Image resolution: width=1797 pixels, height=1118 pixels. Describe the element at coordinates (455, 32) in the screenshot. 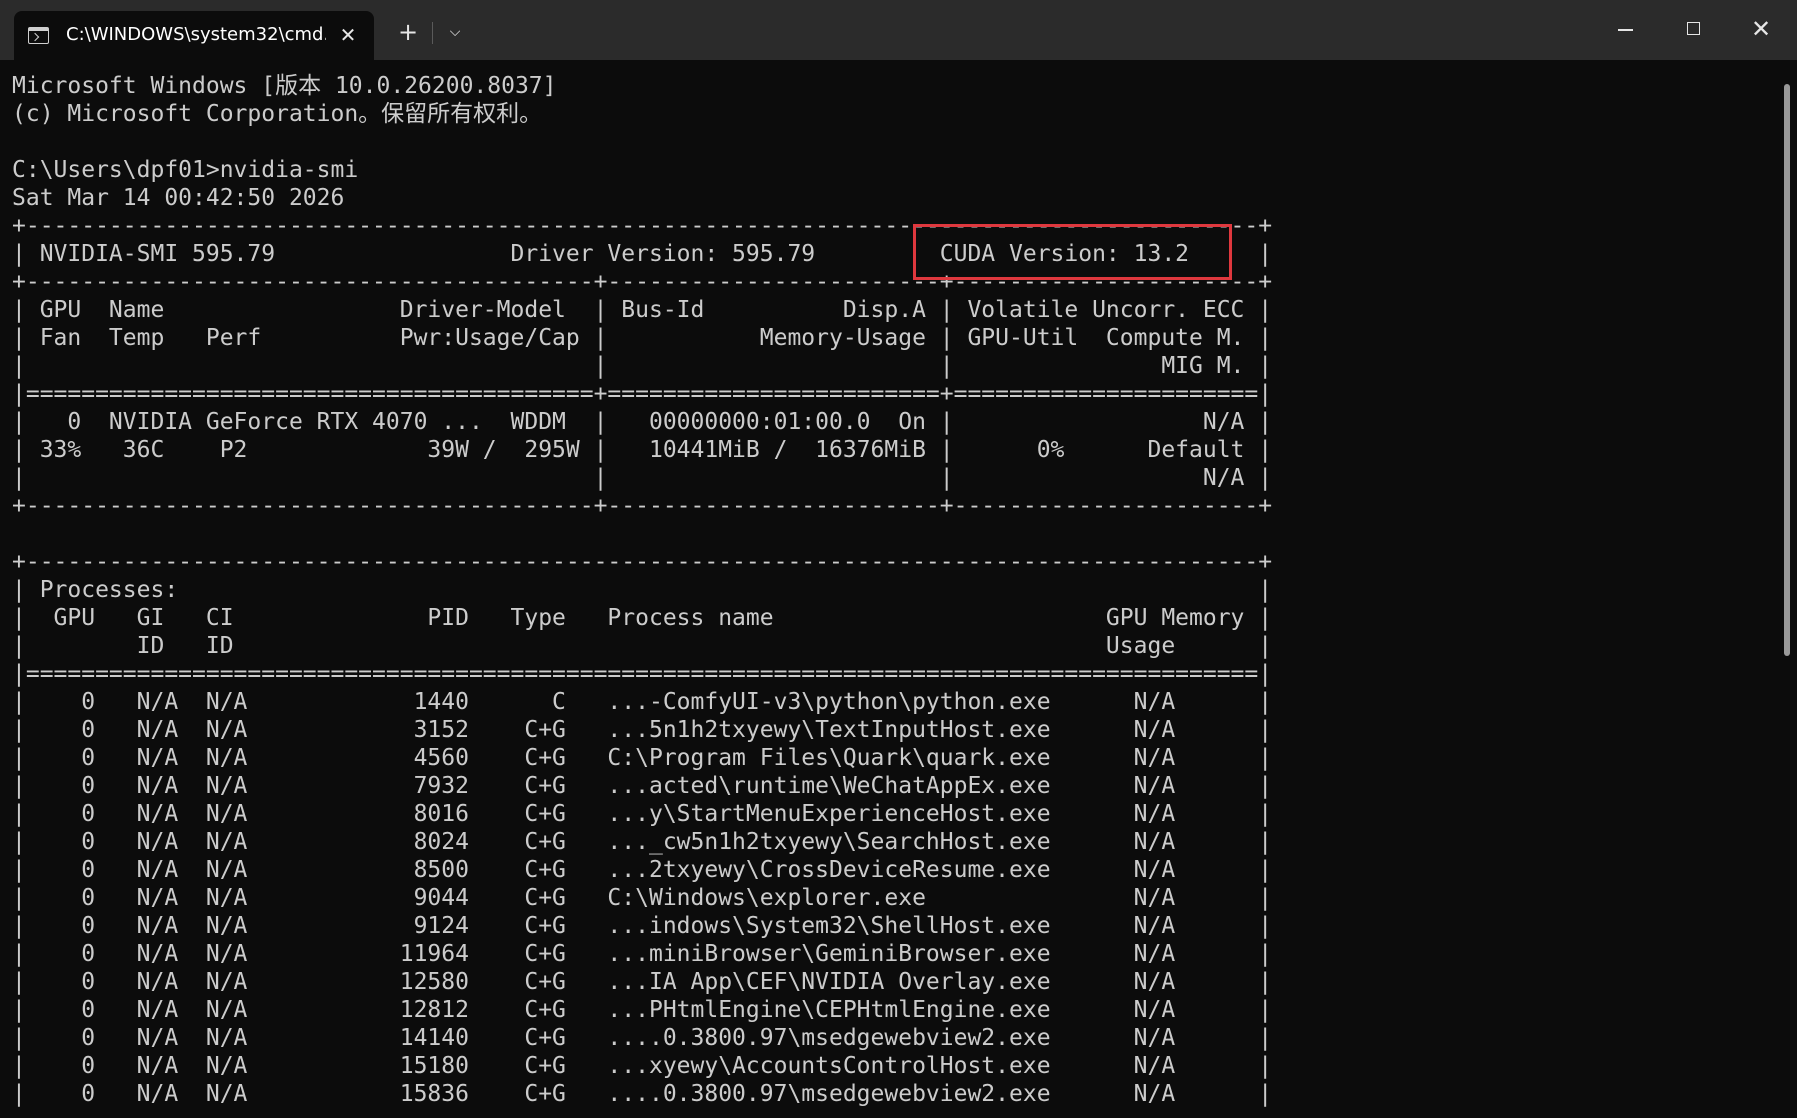

I see `chevron-down-icon: ⌵` at that location.